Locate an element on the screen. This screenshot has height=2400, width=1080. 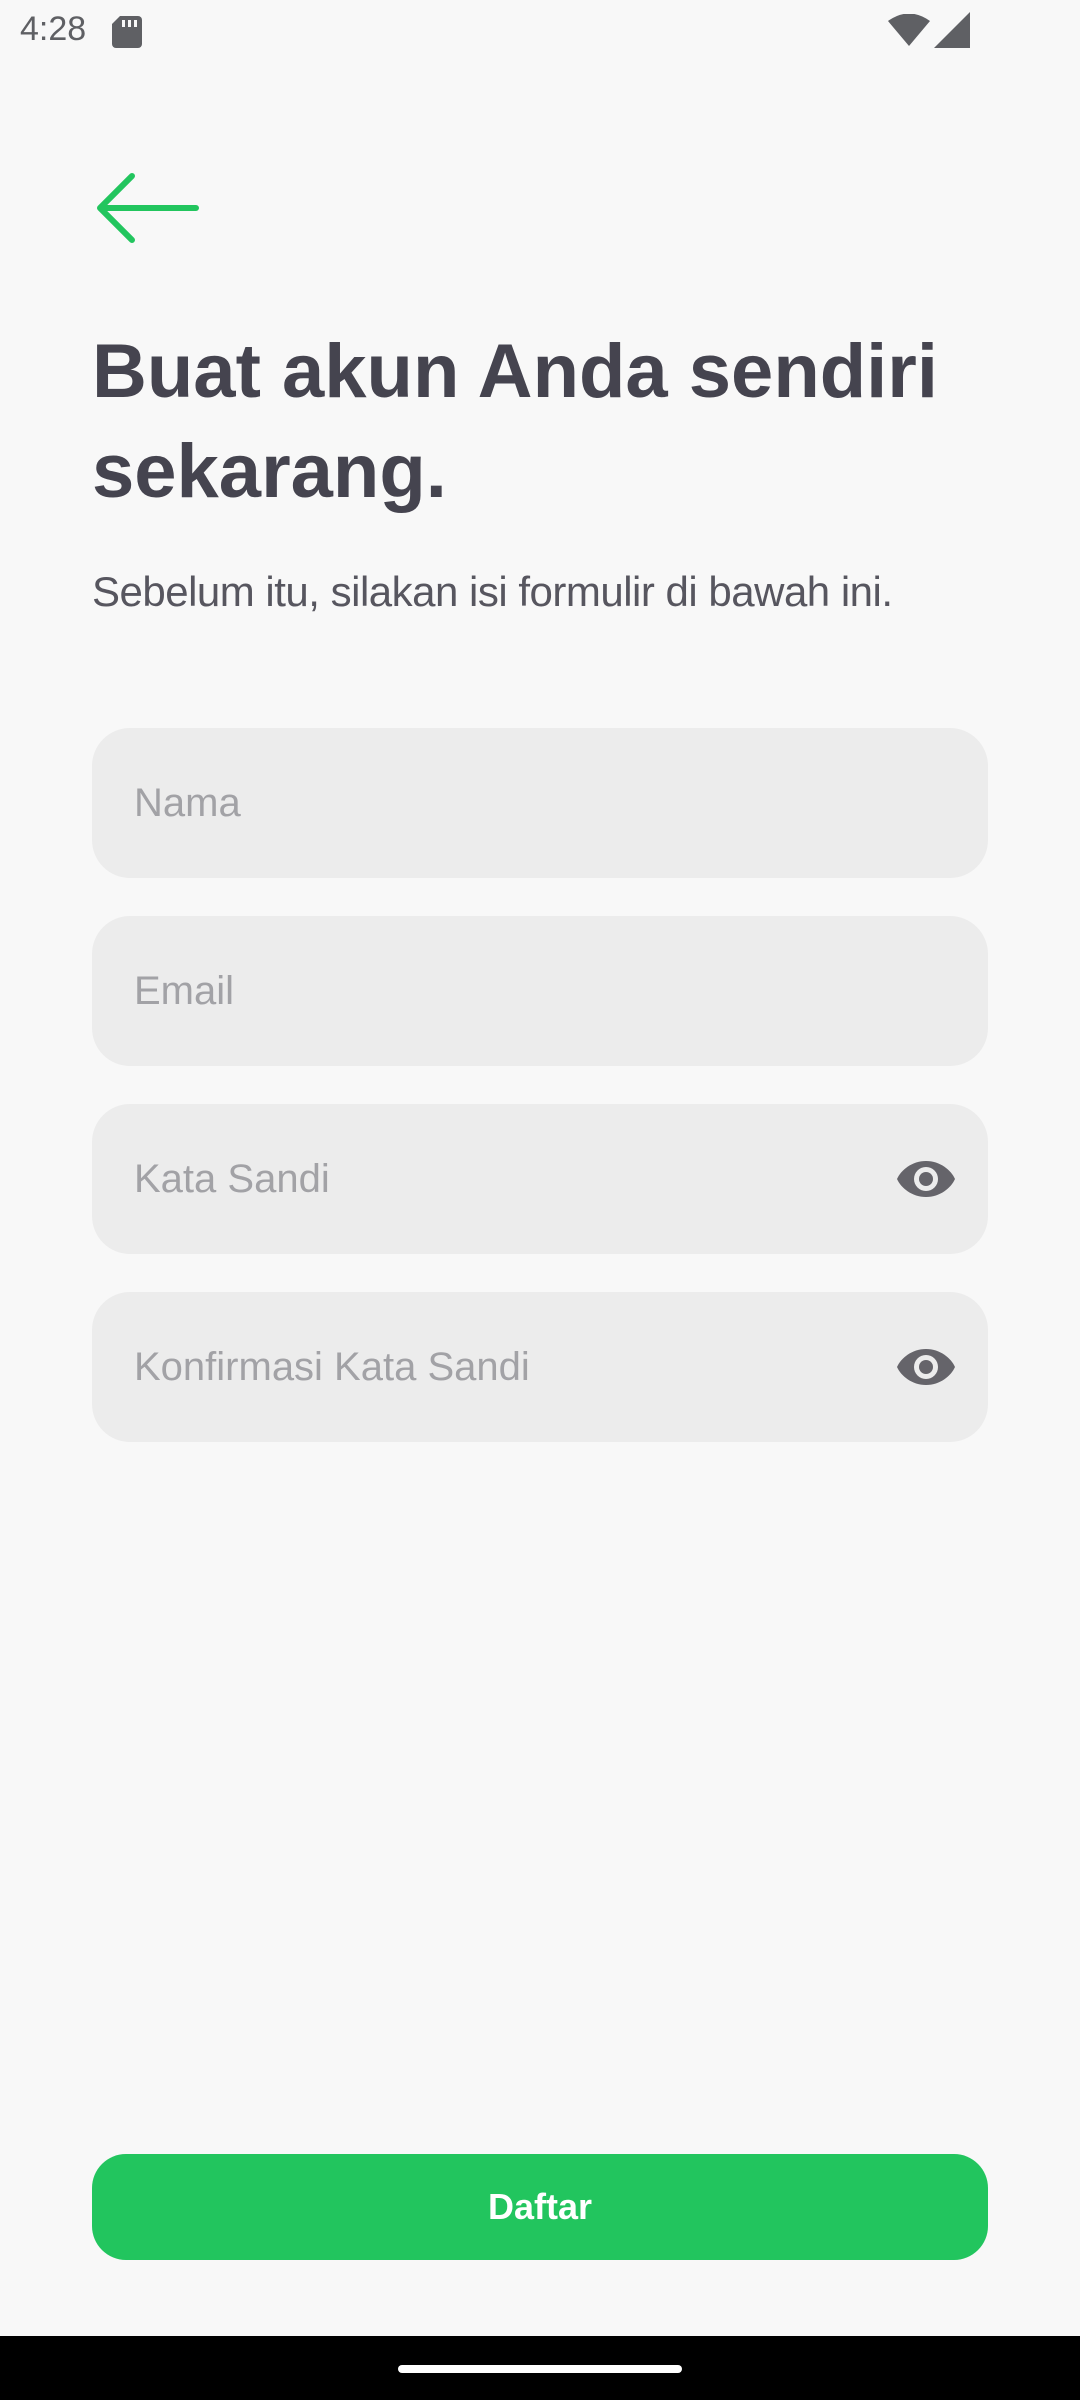
email-input is located at coordinates (540, 991).